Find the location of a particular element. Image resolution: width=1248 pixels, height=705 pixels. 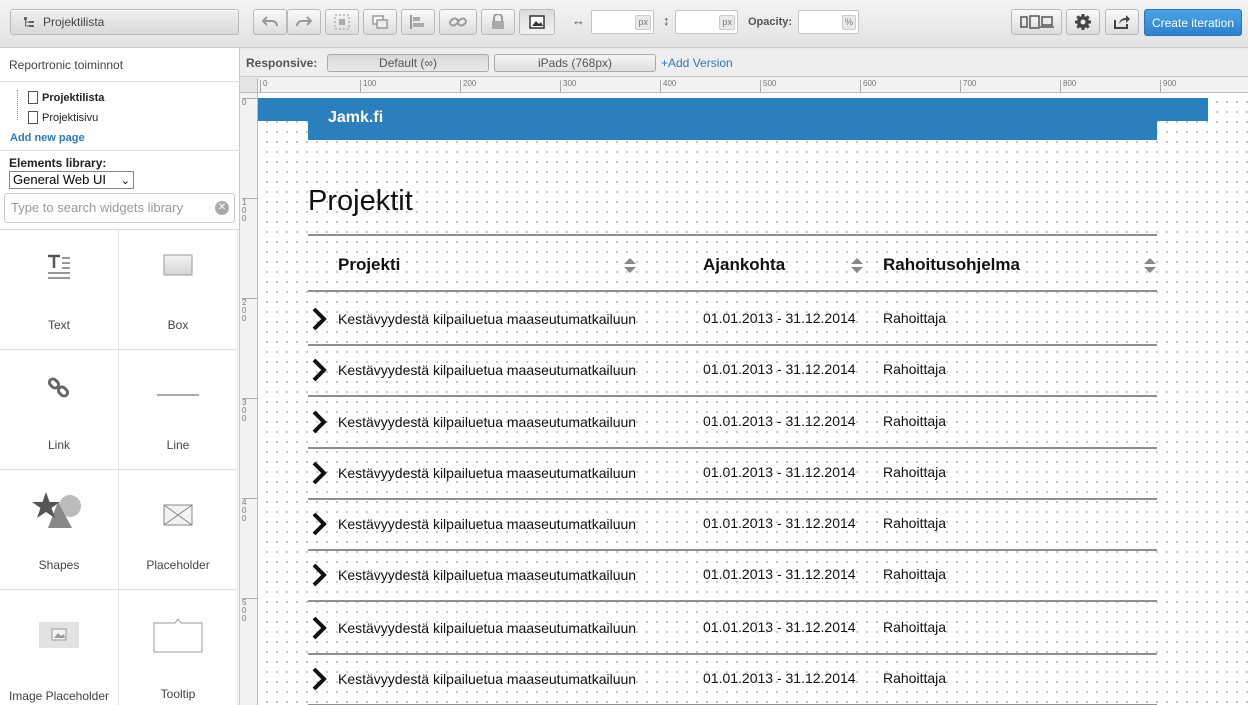

page-item-projektilista: Projektilista is located at coordinates (66, 97).